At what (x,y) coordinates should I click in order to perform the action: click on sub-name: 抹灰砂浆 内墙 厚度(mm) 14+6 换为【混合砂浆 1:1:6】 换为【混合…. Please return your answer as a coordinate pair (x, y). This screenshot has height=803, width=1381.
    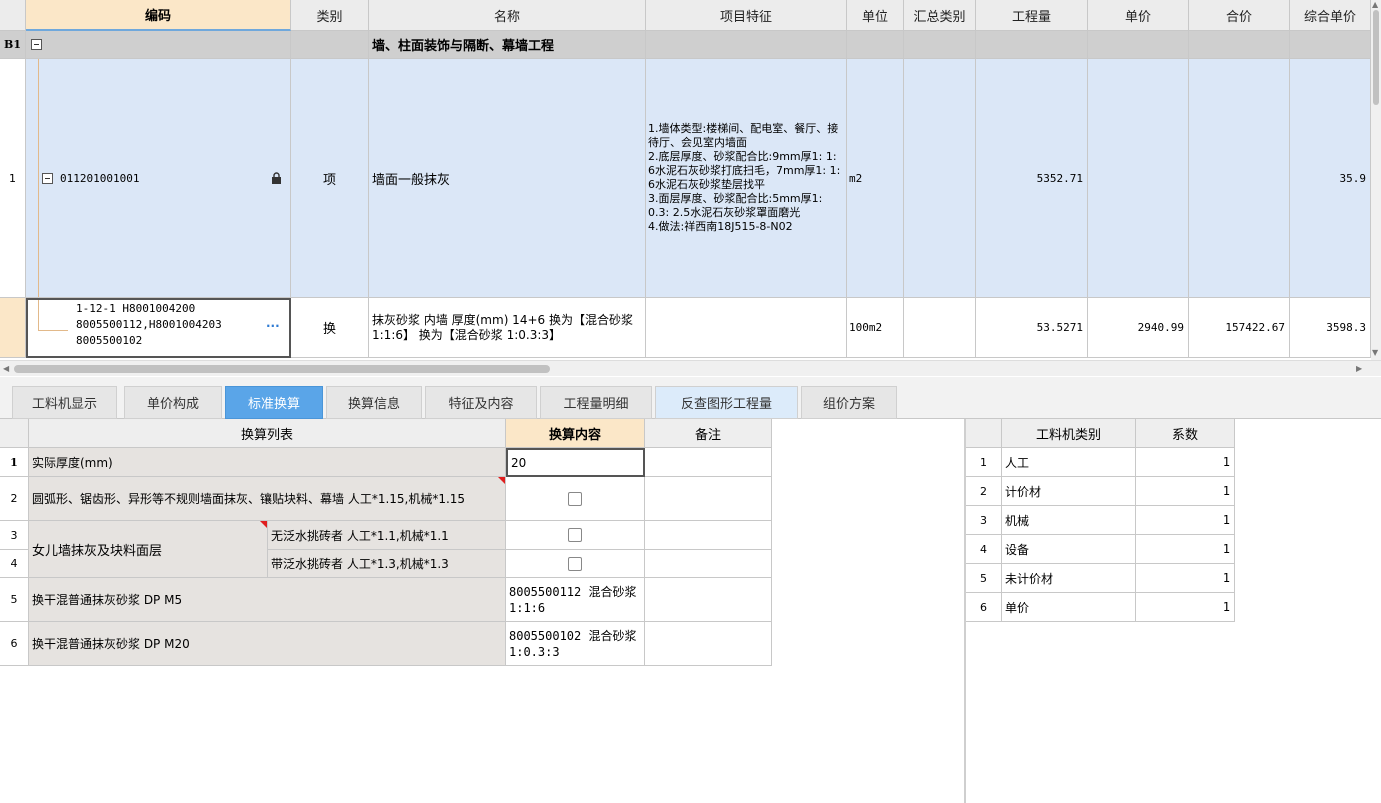
    Looking at the image, I should click on (507, 328).